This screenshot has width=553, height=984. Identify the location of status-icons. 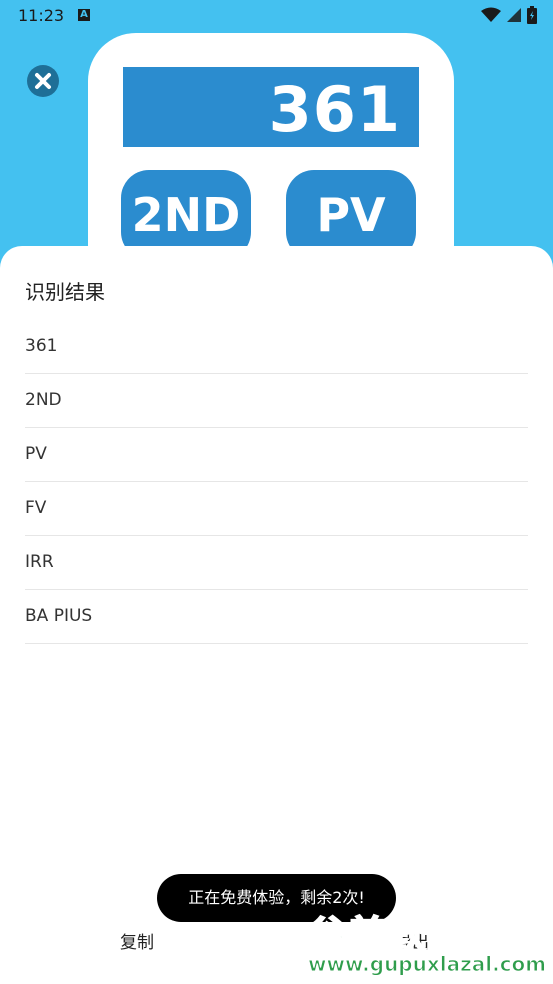
(509, 15).